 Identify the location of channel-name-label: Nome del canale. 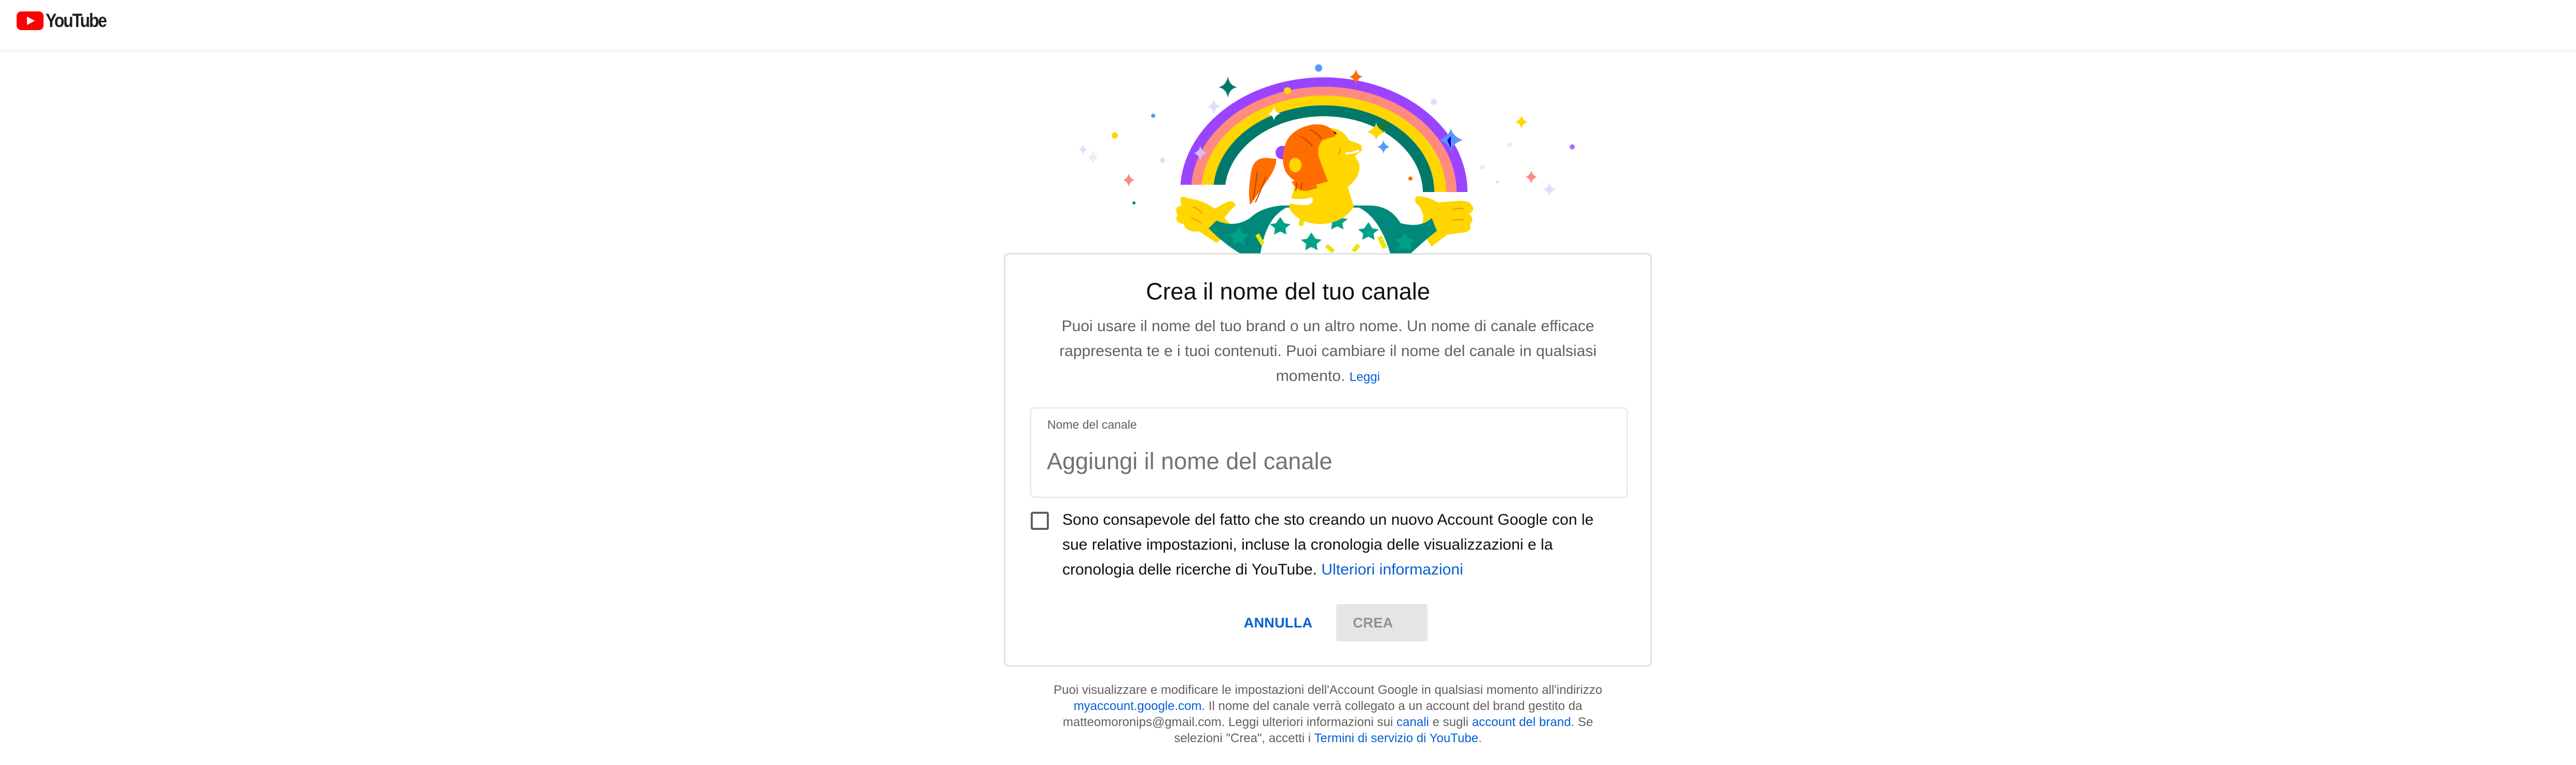
(1092, 425).